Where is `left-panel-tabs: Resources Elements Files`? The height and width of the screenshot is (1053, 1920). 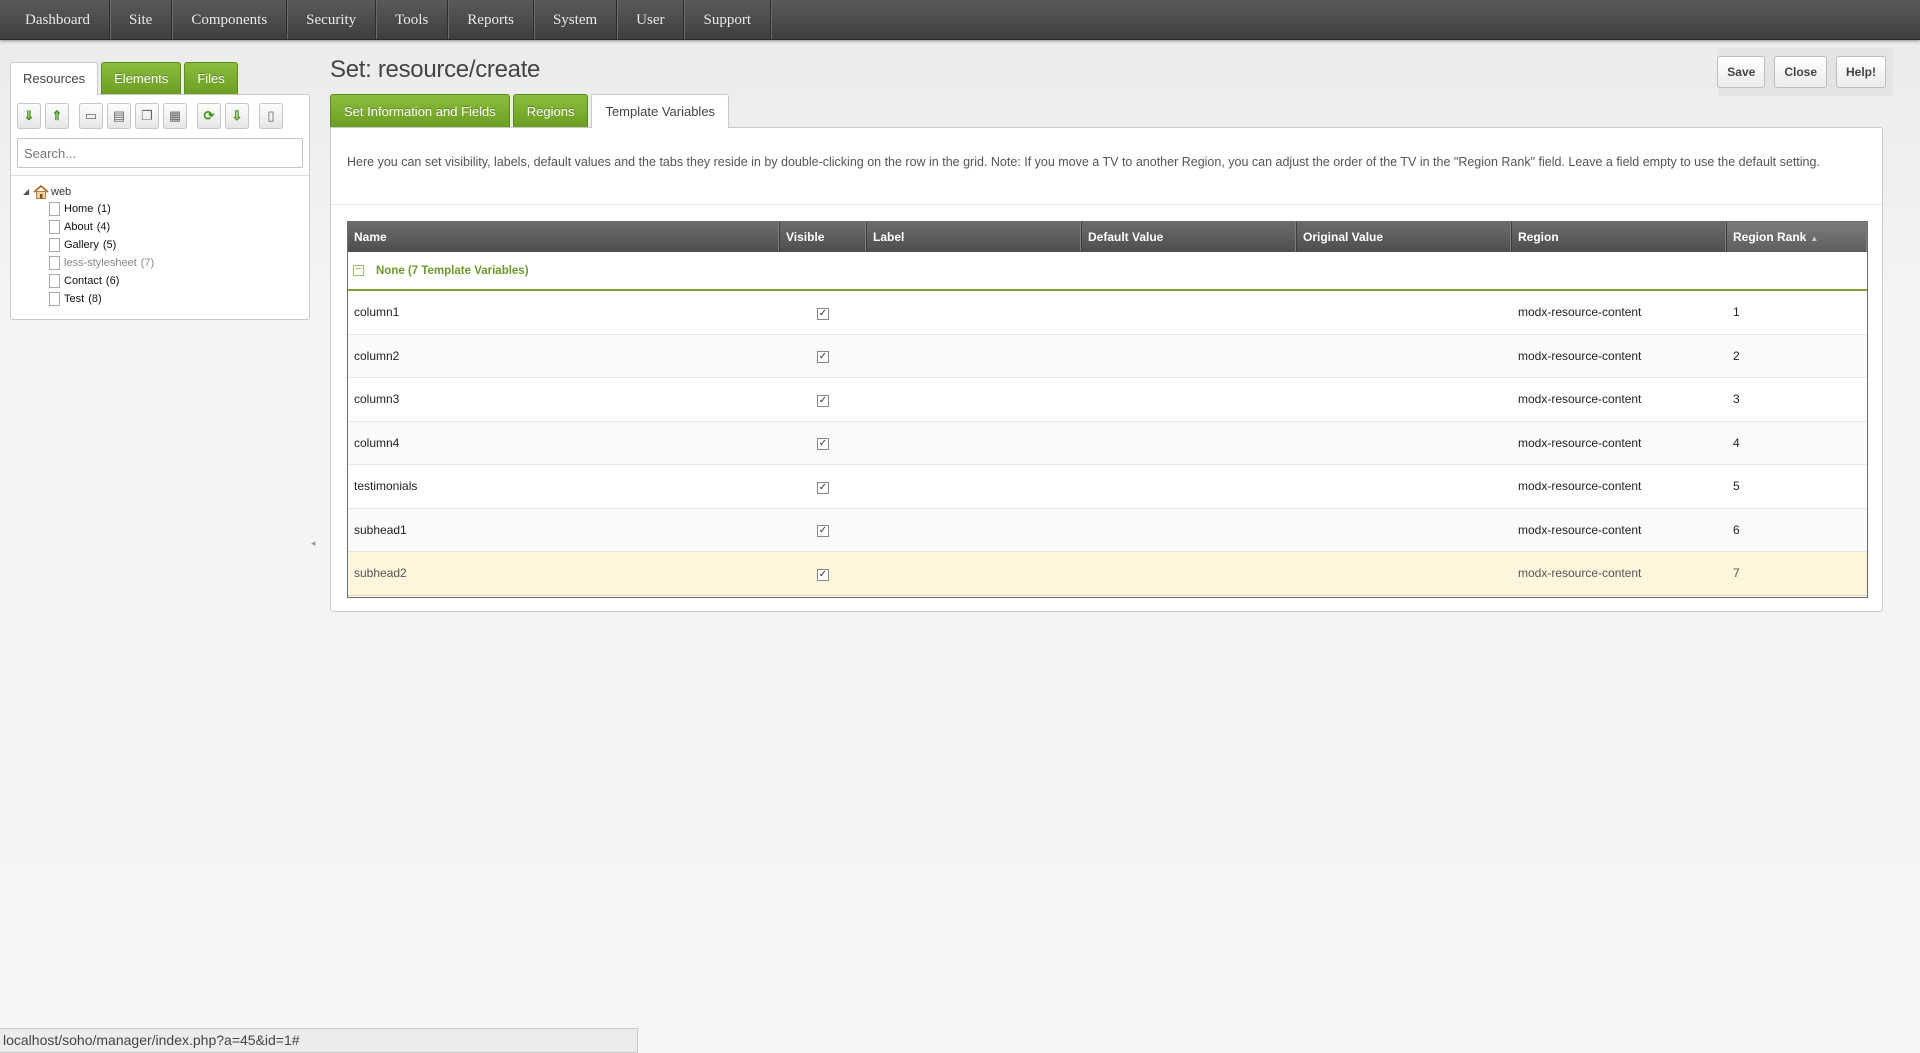 left-panel-tabs: Resources Elements Files is located at coordinates (124, 78).